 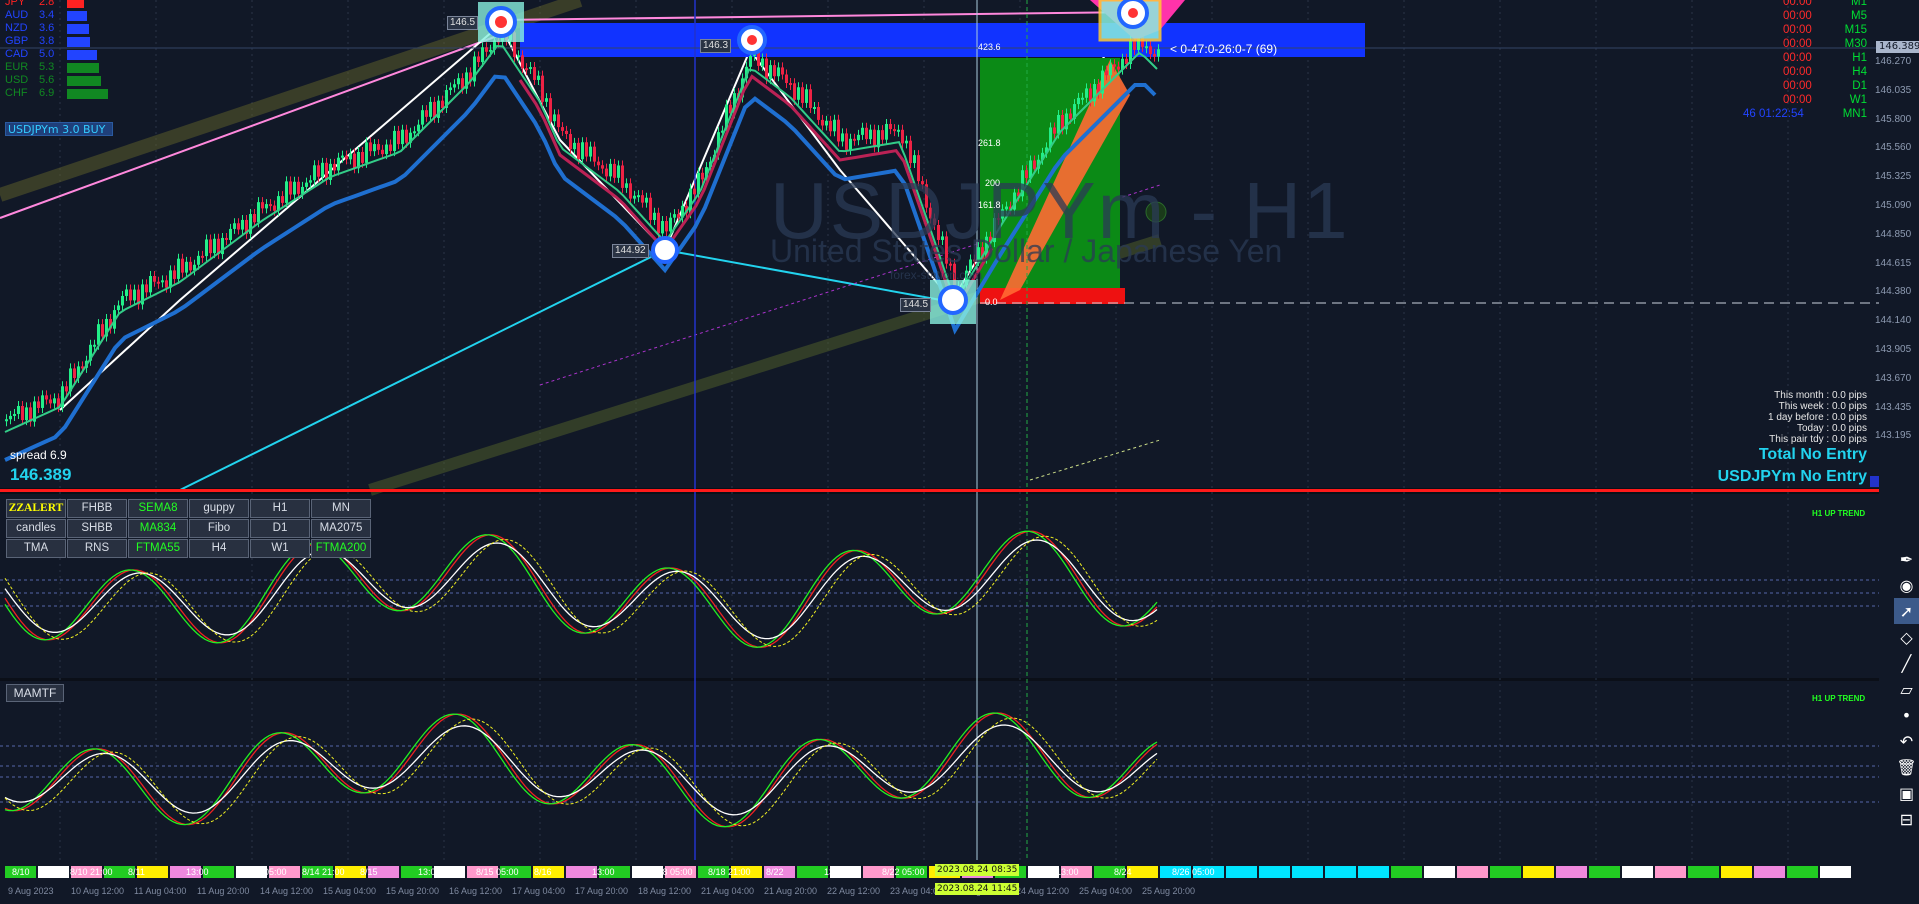 What do you see at coordinates (1855, 30) in the screenshot?
I see `timeframe-name: M15` at bounding box center [1855, 30].